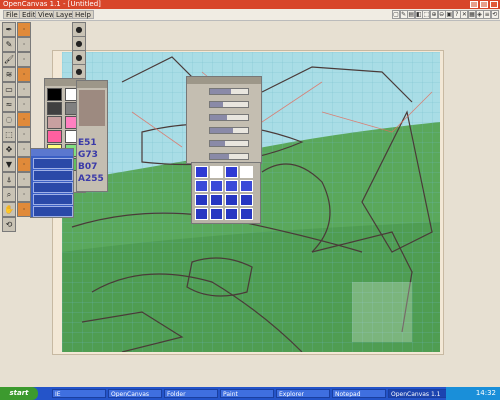 The height and width of the screenshot is (400, 500). What do you see at coordinates (191, 393) in the screenshot?
I see `taskbar-item: Folder` at bounding box center [191, 393].